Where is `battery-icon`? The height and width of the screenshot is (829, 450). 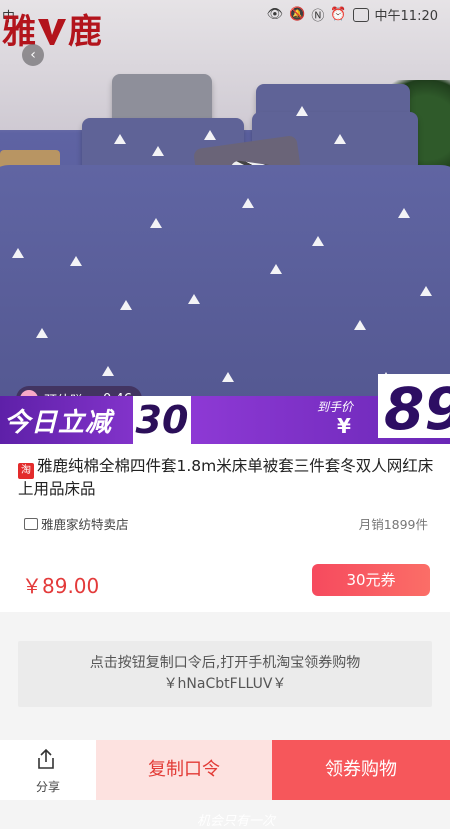 battery-icon is located at coordinates (360, 14).